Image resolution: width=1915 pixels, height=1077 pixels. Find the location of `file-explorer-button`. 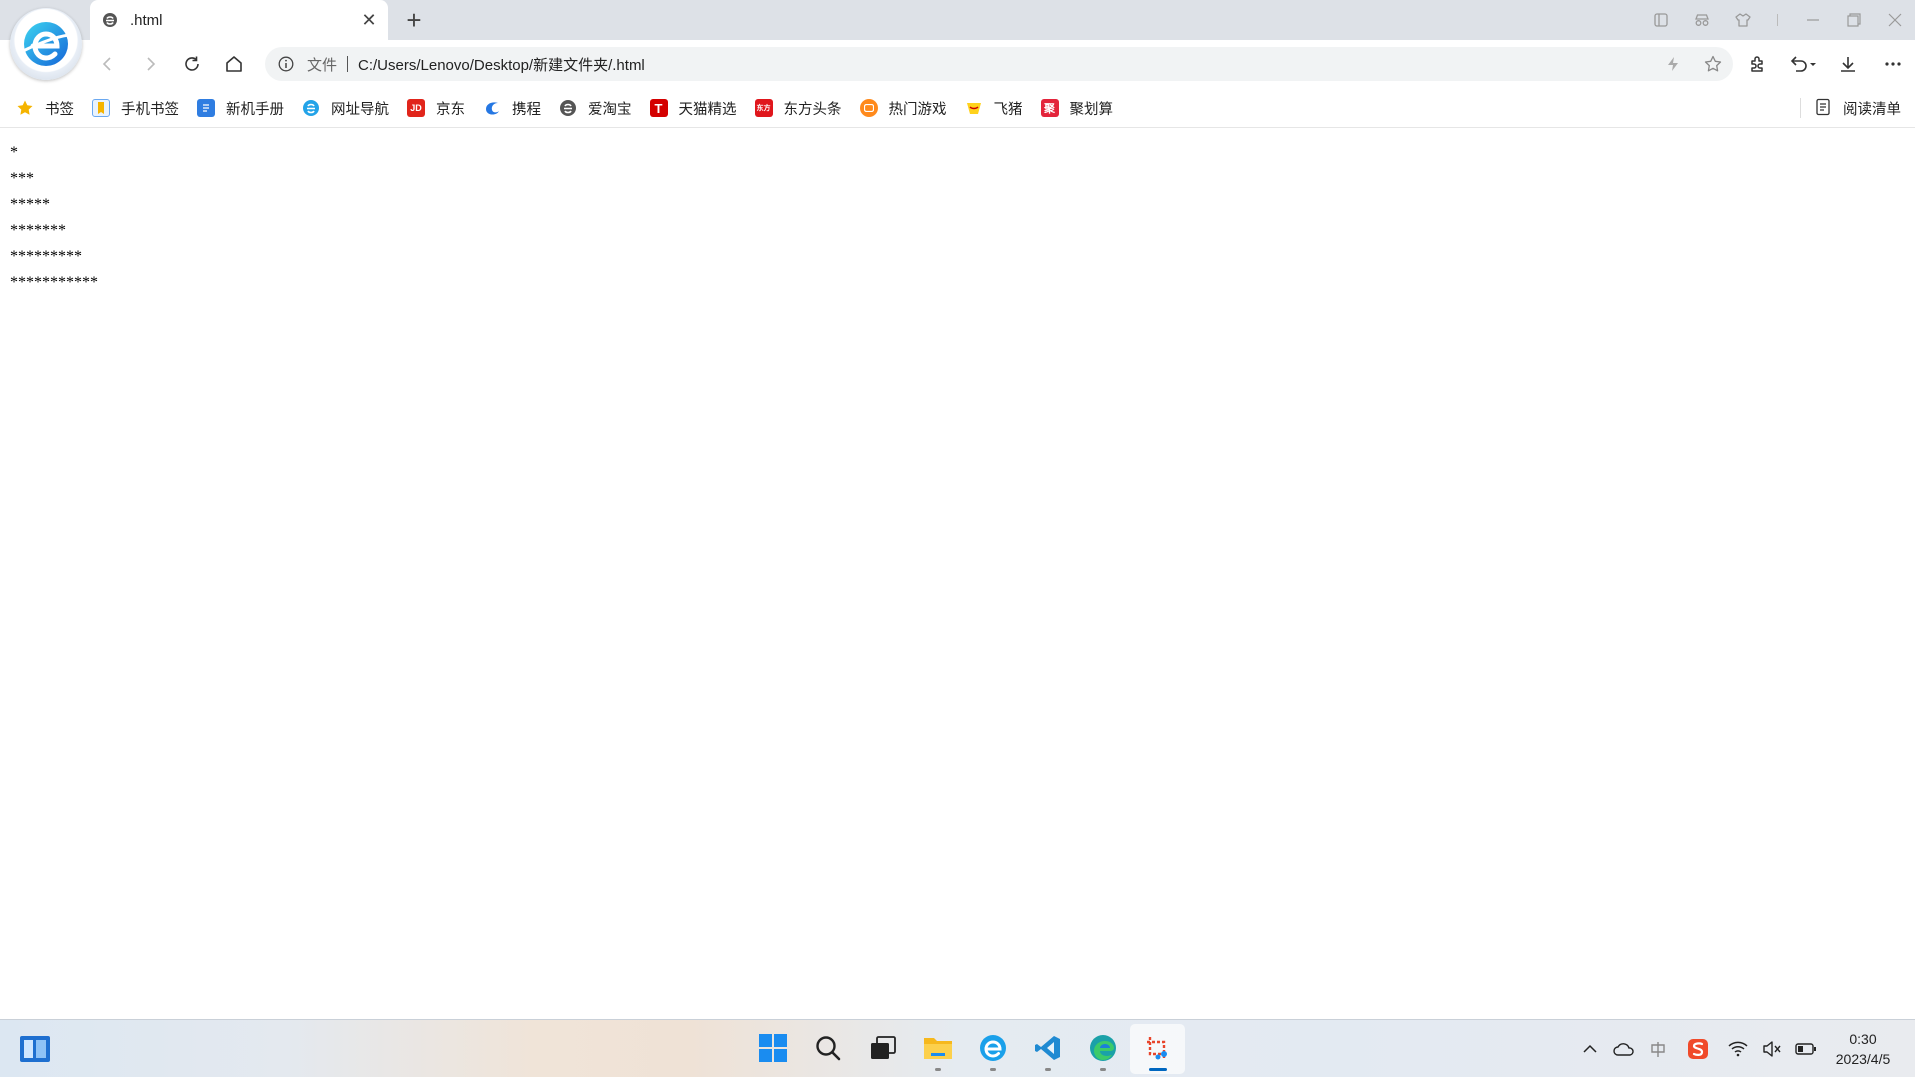

file-explorer-button is located at coordinates (937, 1049).